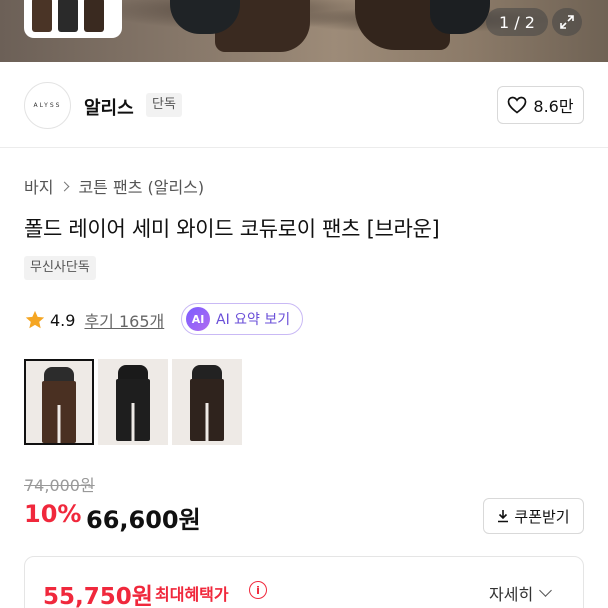 The height and width of the screenshot is (608, 608). Describe the element at coordinates (258, 590) in the screenshot. I see `info-icon: i` at that location.